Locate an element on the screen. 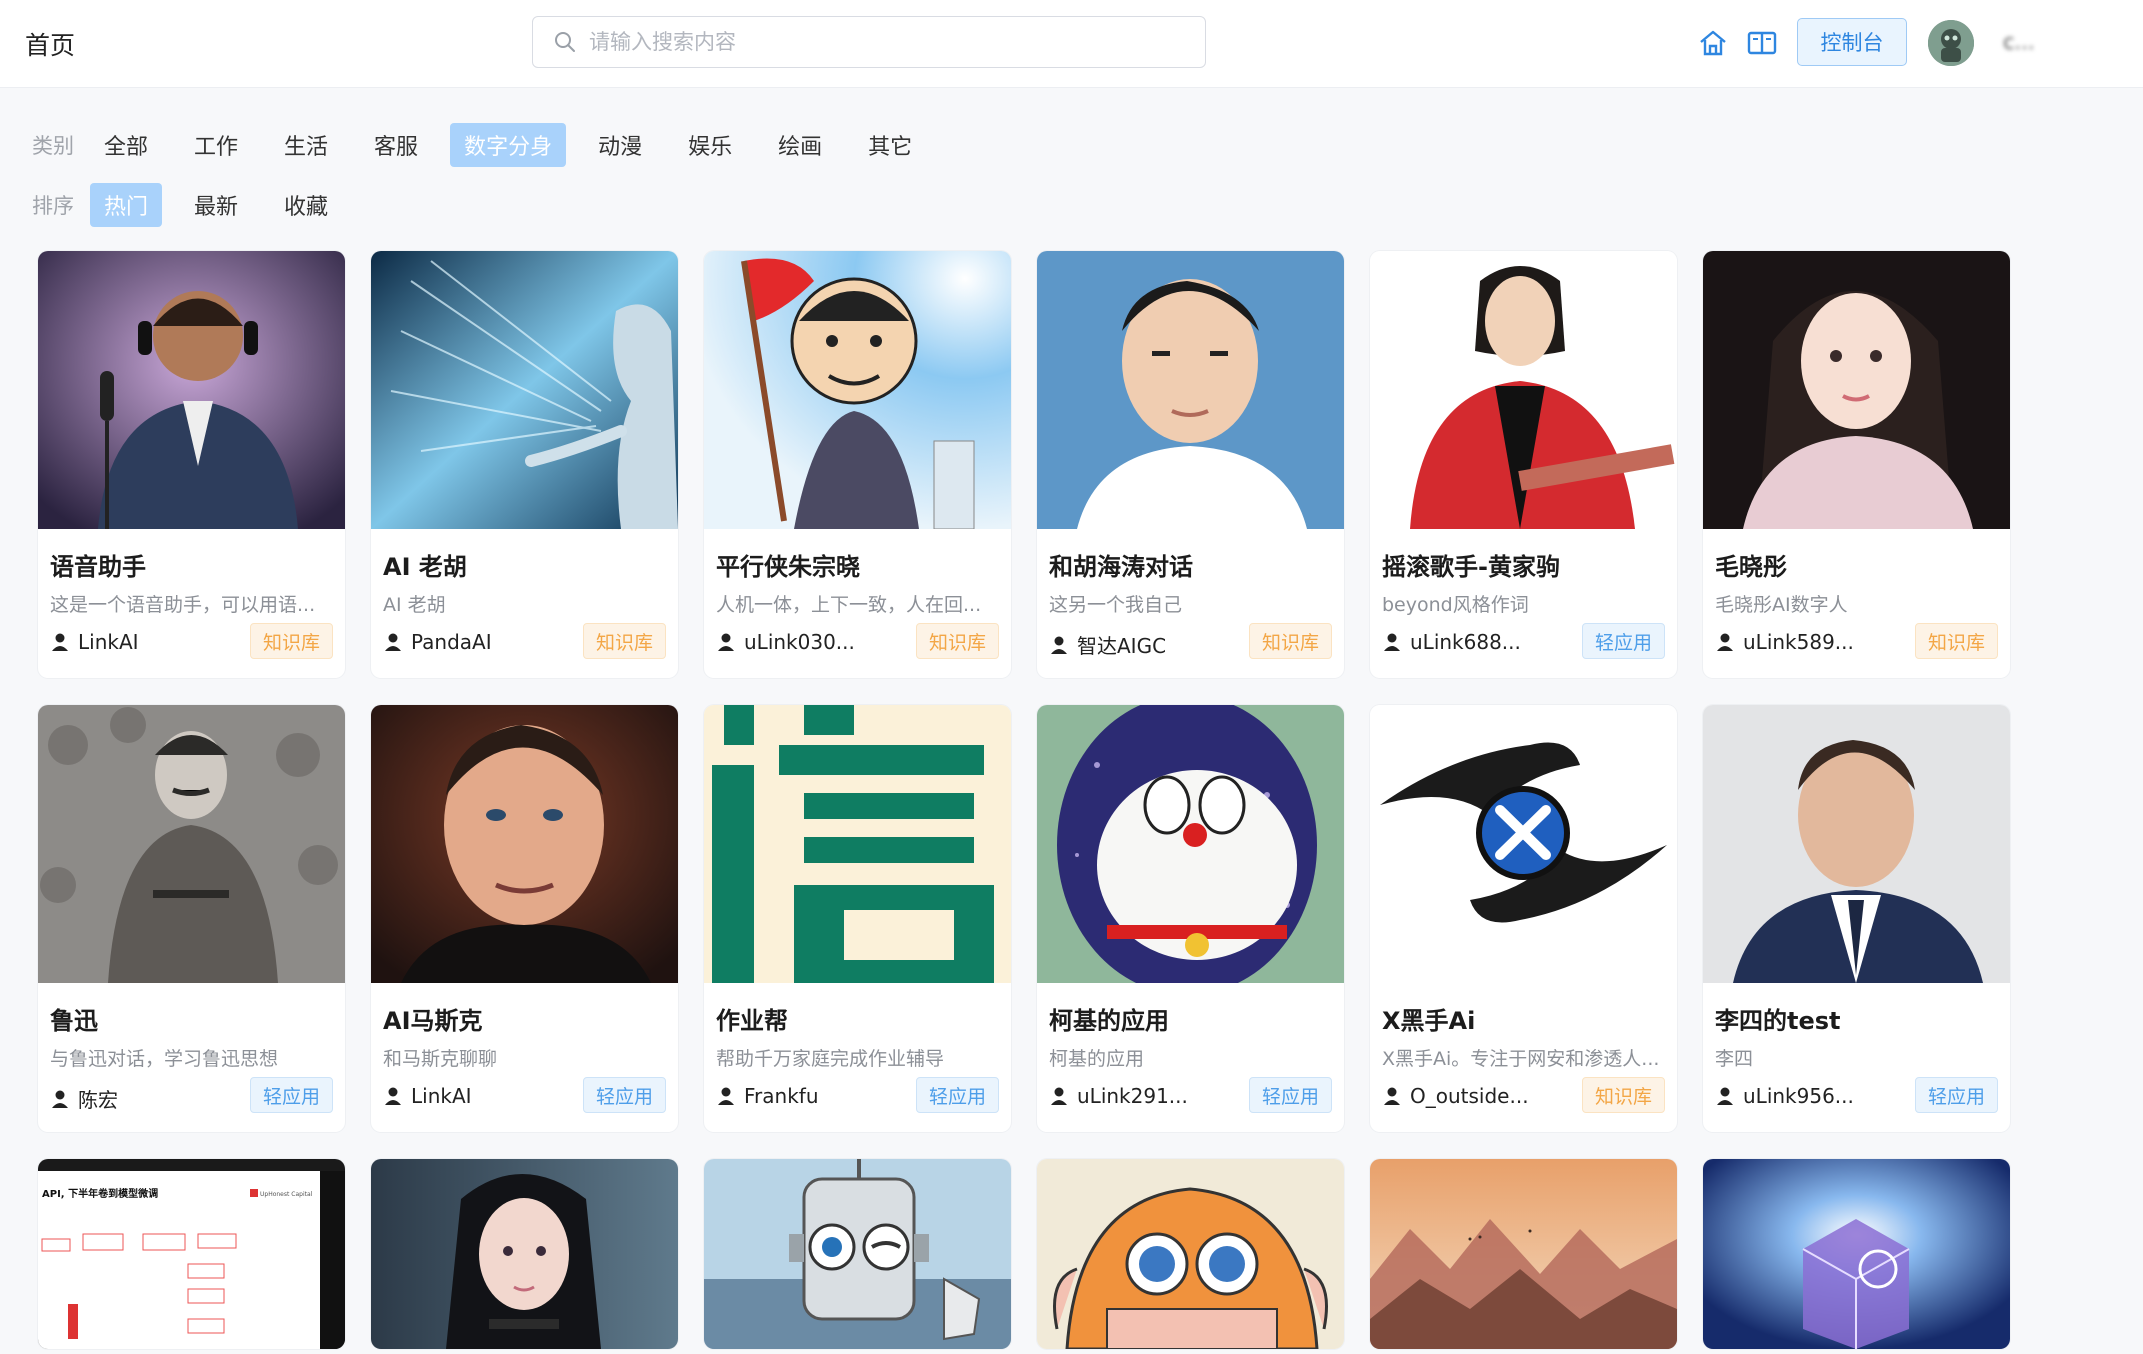 The width and height of the screenshot is (2143, 1354). search-icon is located at coordinates (565, 42).